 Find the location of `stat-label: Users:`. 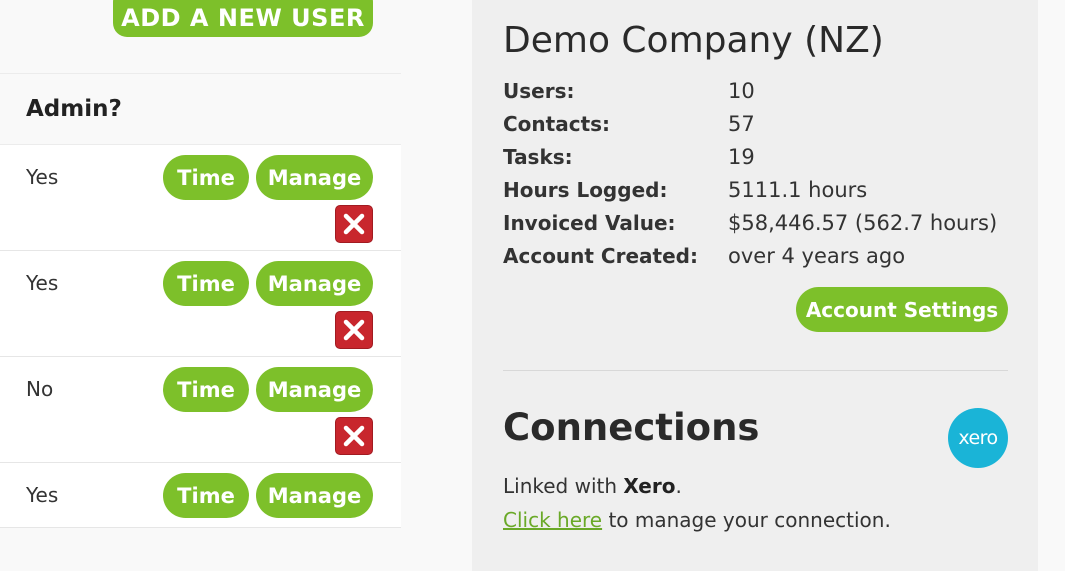

stat-label: Users: is located at coordinates (539, 90).